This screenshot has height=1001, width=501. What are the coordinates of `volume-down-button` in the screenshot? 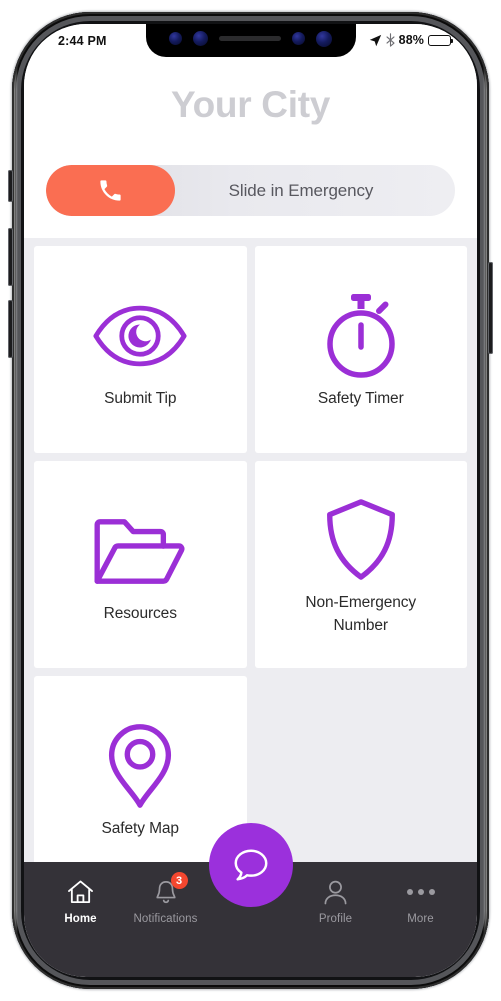 It's located at (10, 329).